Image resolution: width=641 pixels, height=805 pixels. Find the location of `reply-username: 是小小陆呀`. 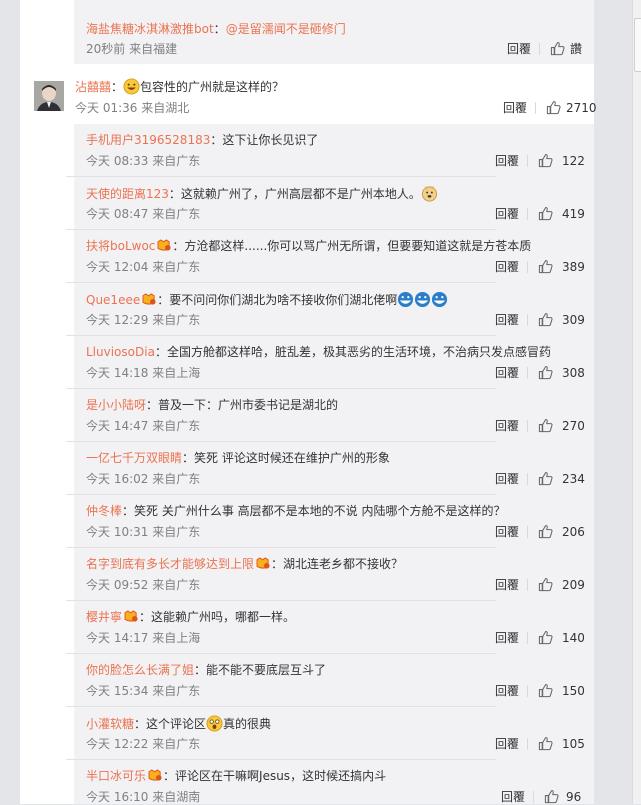

reply-username: 是小小陆呀 is located at coordinates (116, 405).